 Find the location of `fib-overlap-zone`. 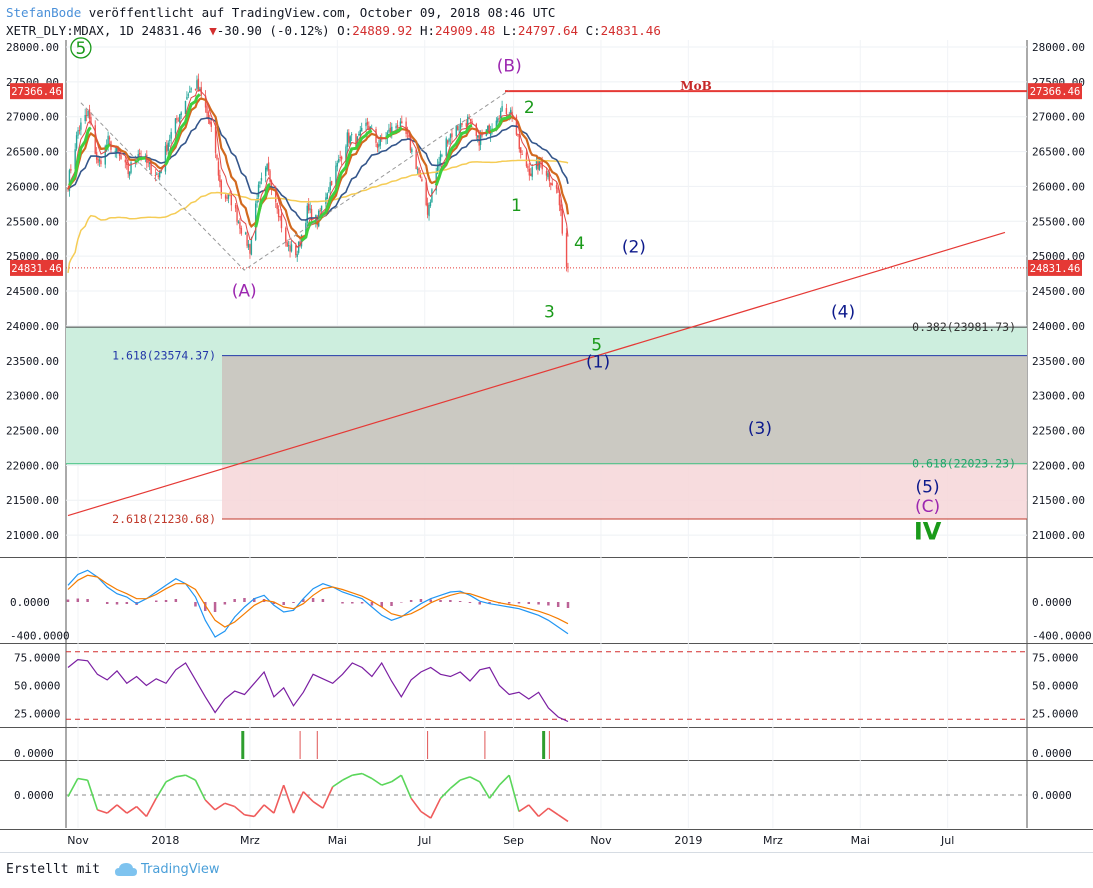

fib-overlap-zone is located at coordinates (624, 409).